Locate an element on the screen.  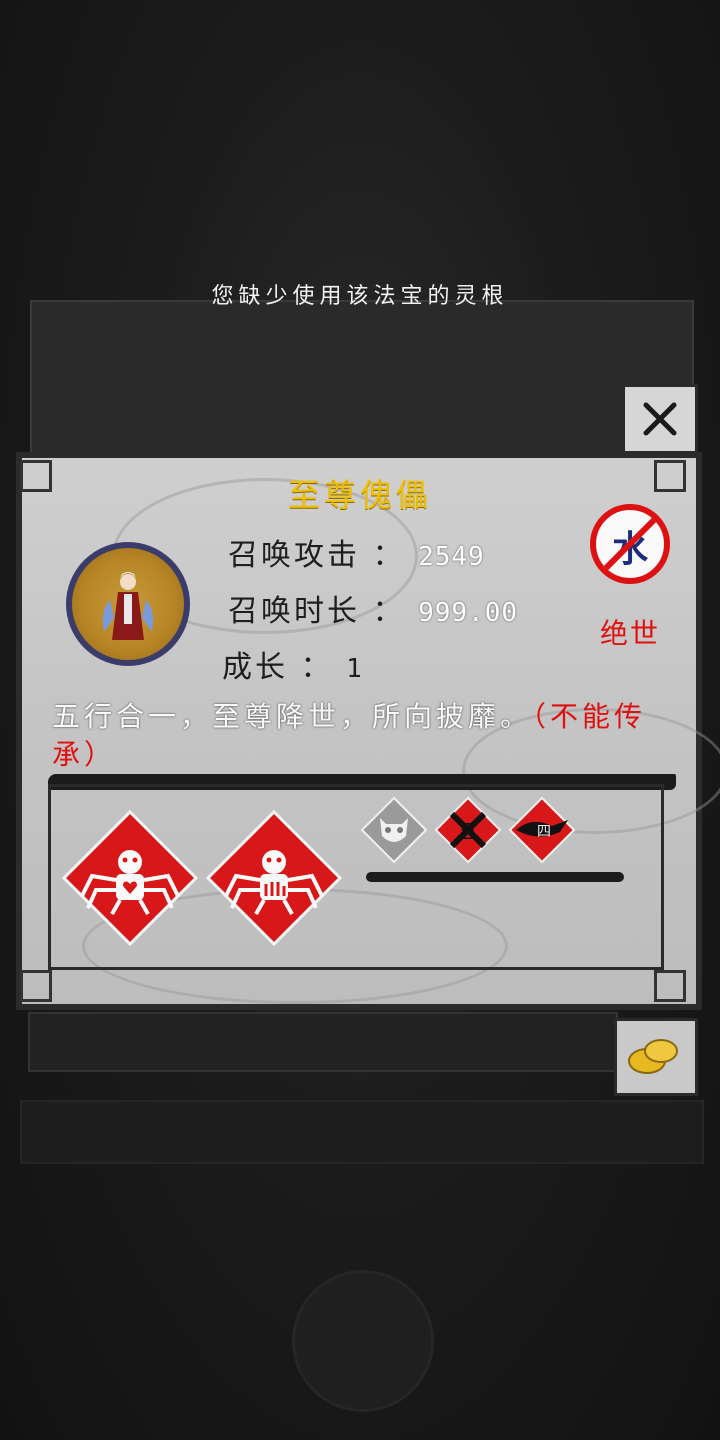
stat-value: 1 is located at coordinates (354, 669).